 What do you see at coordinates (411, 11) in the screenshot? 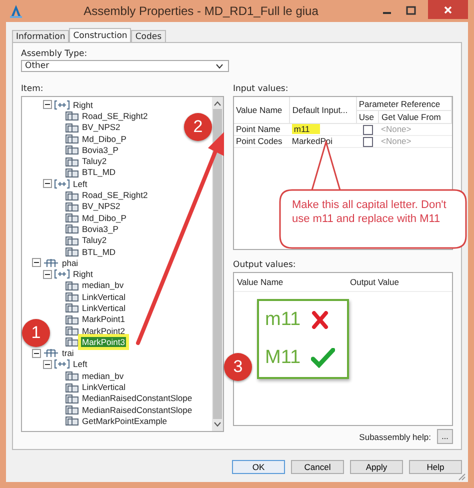
I see `maximize-icon` at bounding box center [411, 11].